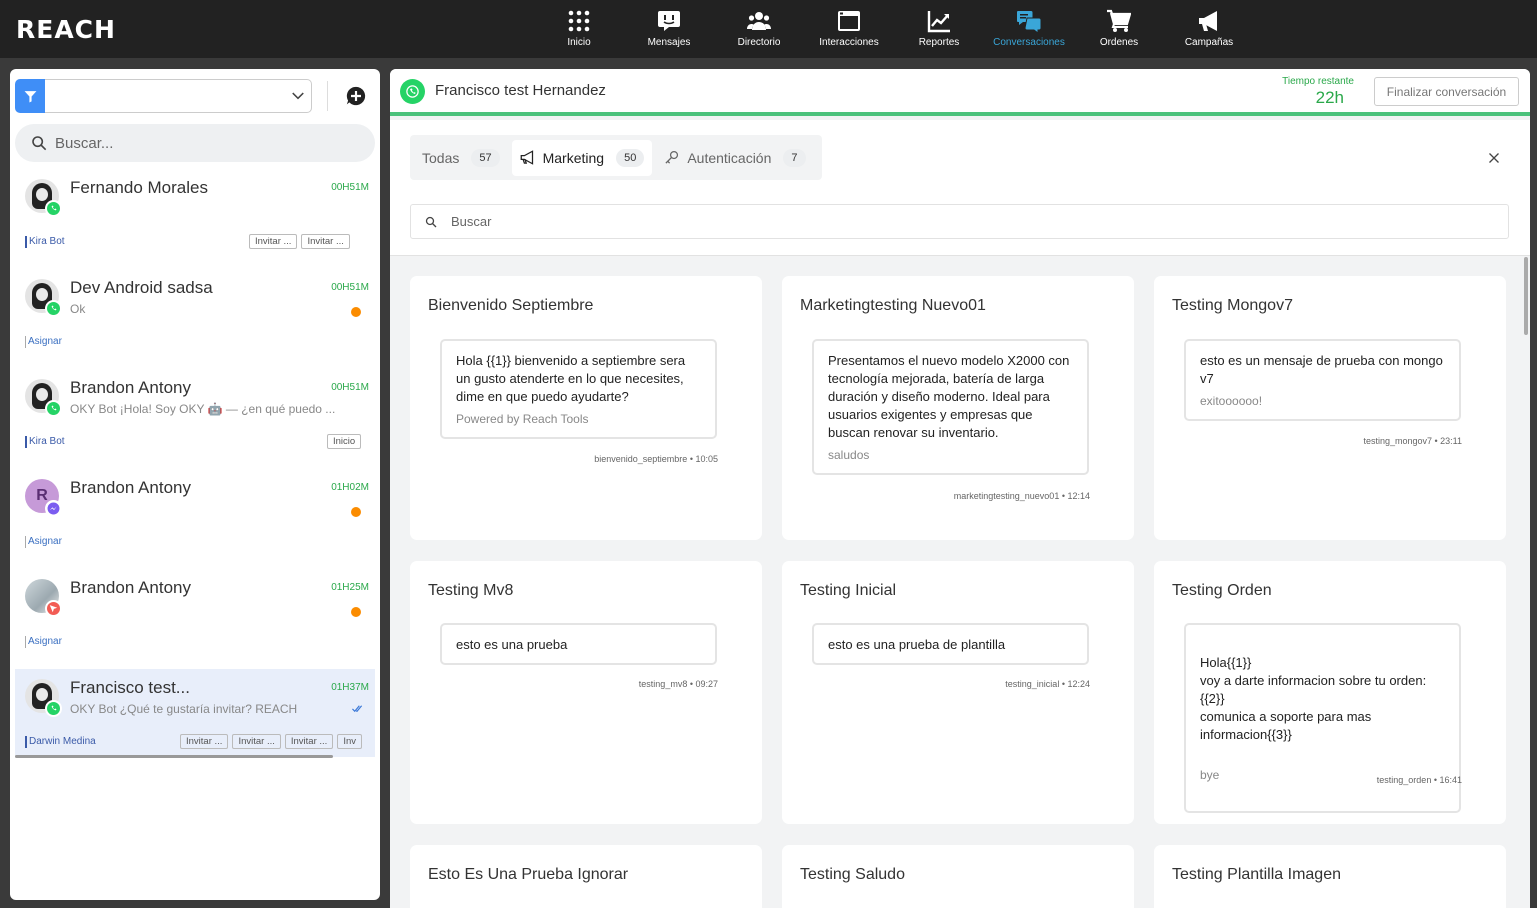 The height and width of the screenshot is (908, 1537). What do you see at coordinates (461, 158) in the screenshot?
I see `tab-todas: Todas 57` at bounding box center [461, 158].